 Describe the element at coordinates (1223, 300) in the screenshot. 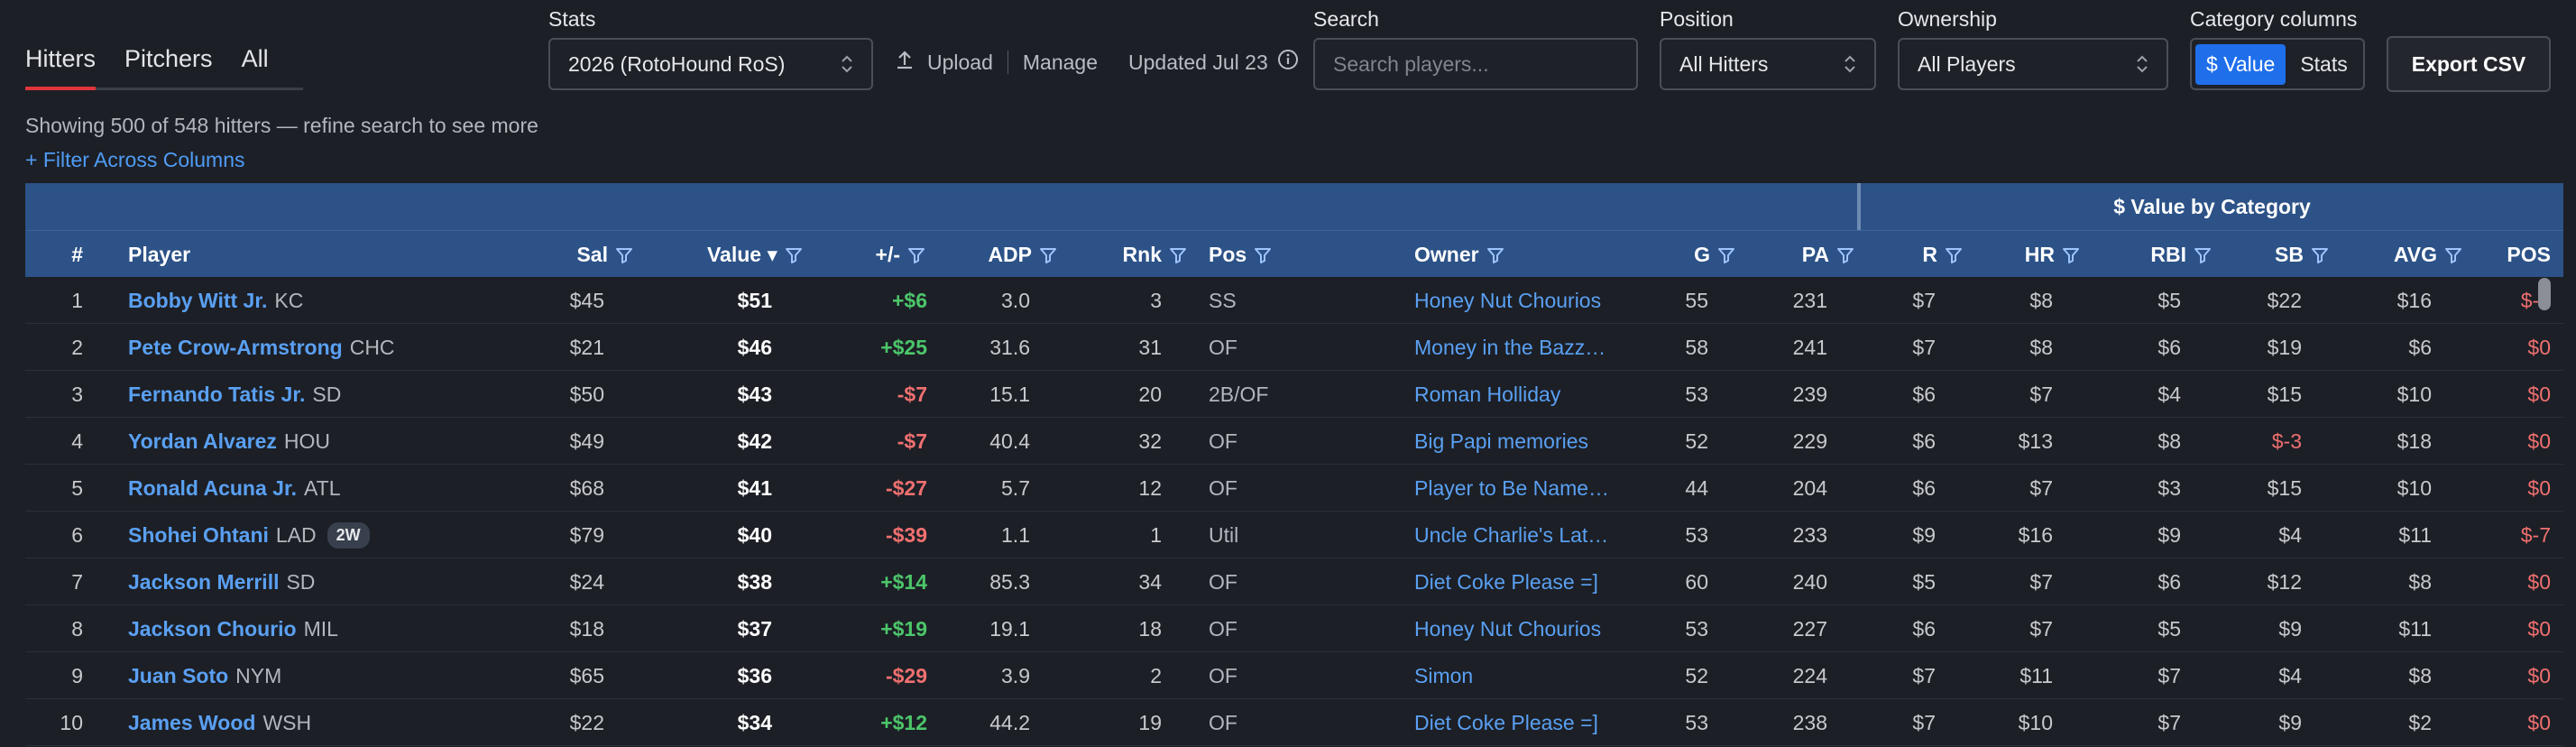

I see `cell-pos: SS` at that location.